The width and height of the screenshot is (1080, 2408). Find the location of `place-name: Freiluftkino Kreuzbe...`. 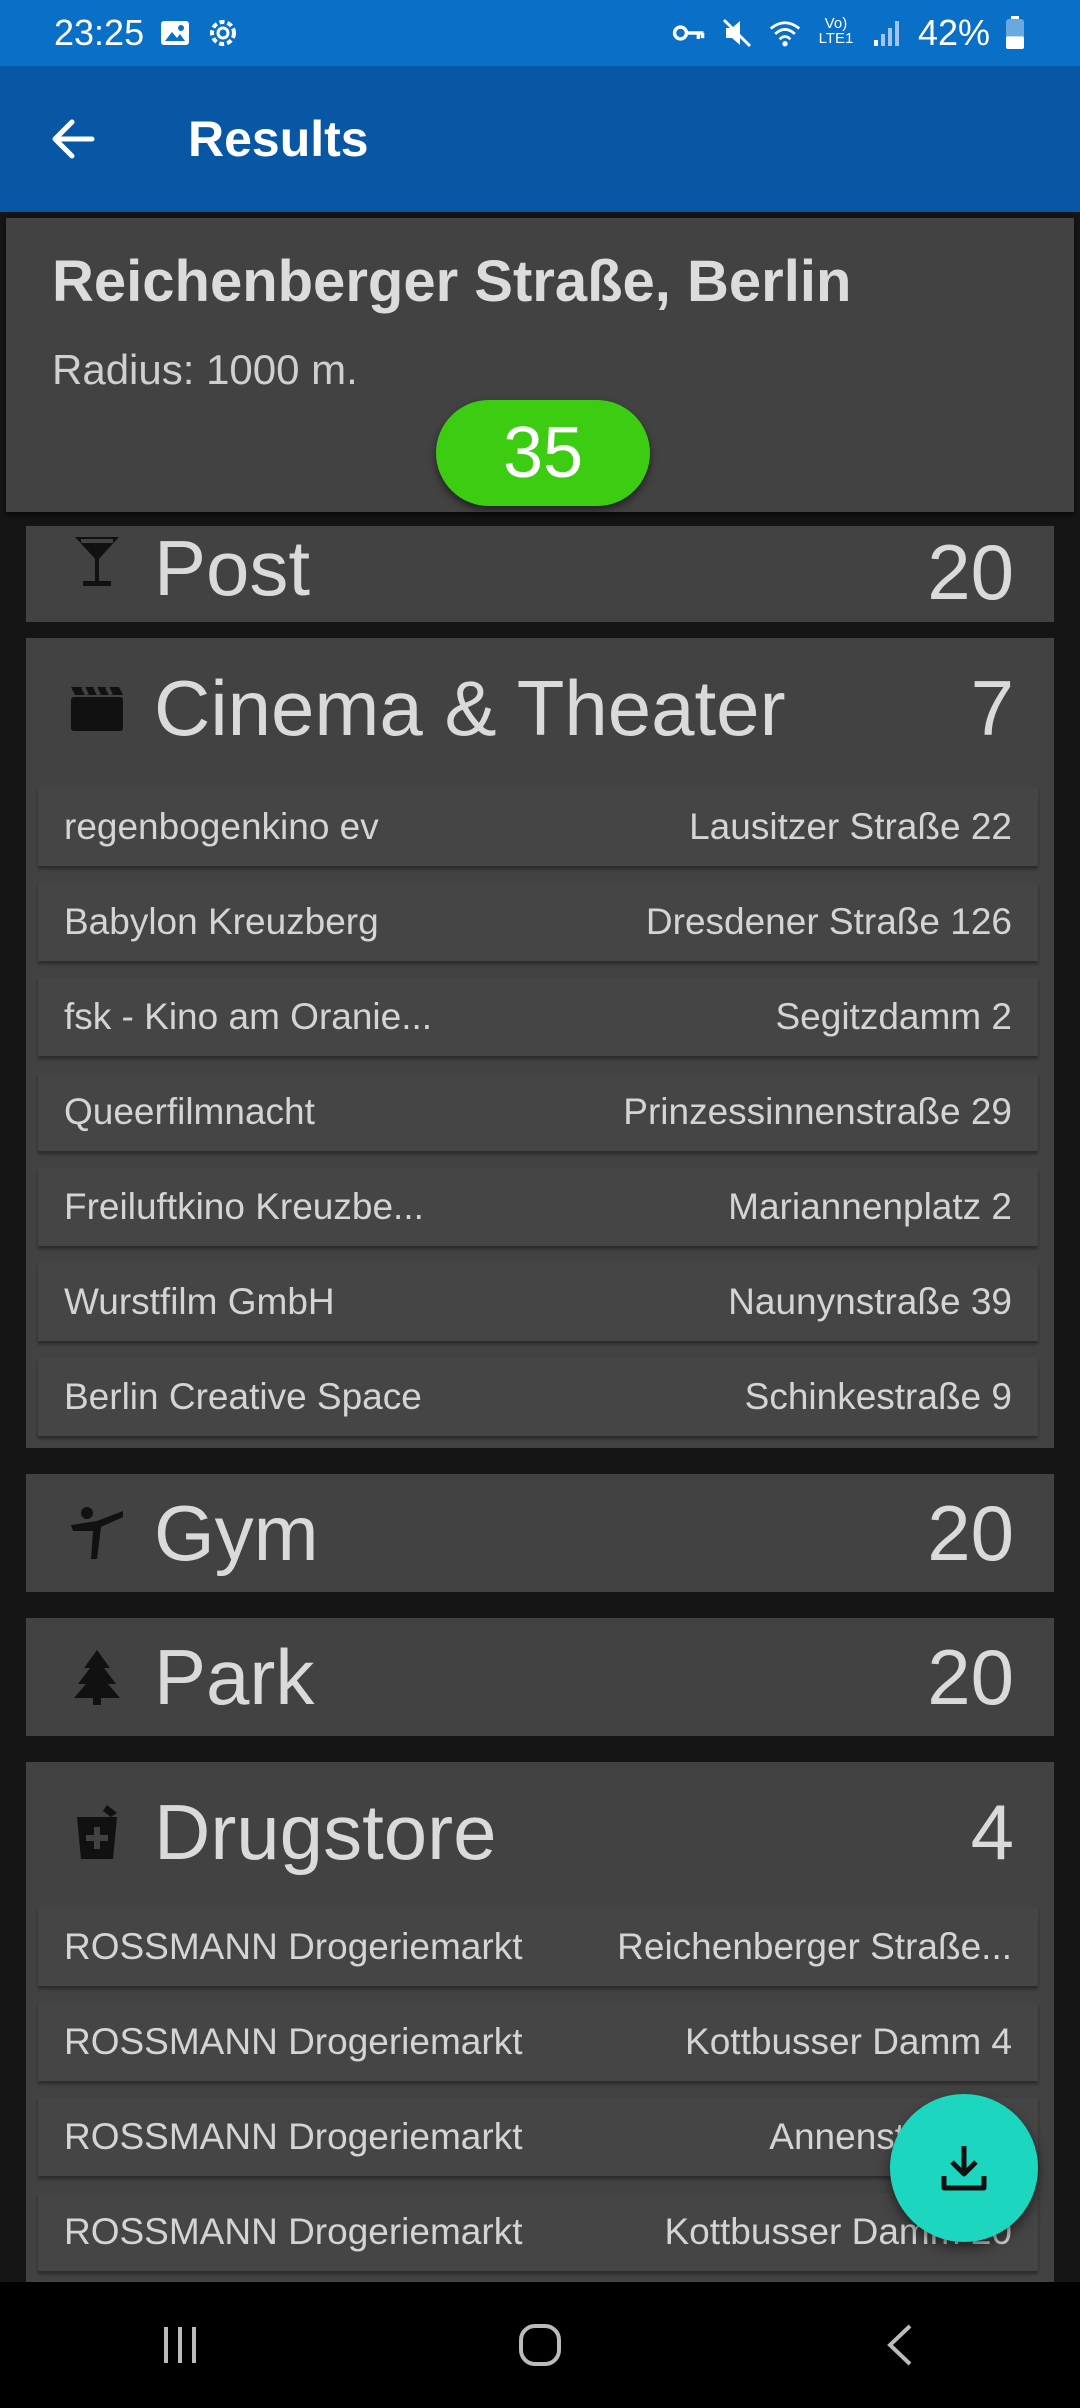

place-name: Freiluftkino Kreuzbe... is located at coordinates (244, 1206).